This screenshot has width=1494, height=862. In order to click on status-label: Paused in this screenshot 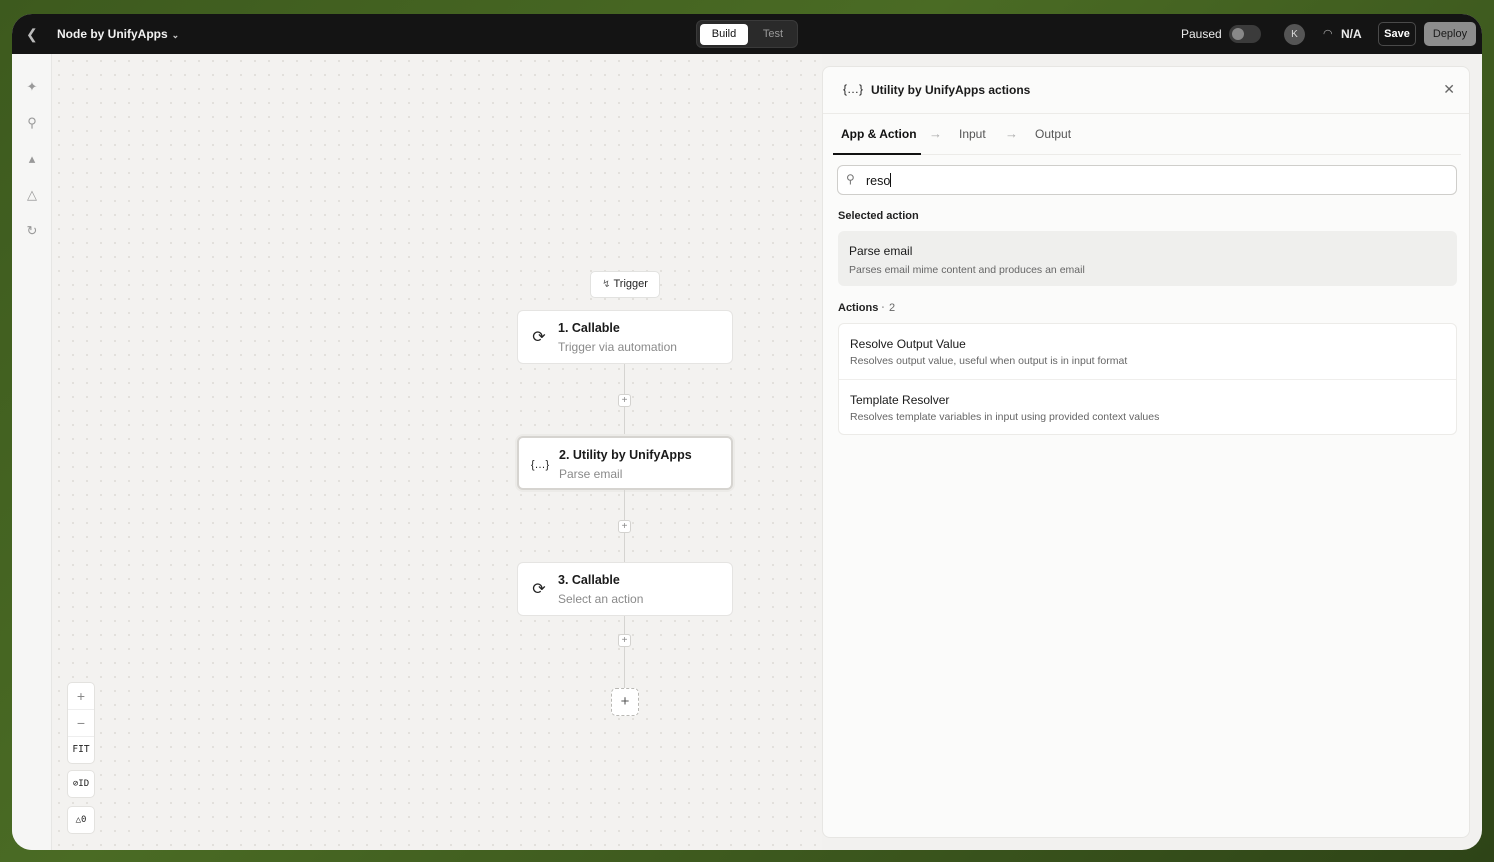, I will do `click(1201, 34)`.